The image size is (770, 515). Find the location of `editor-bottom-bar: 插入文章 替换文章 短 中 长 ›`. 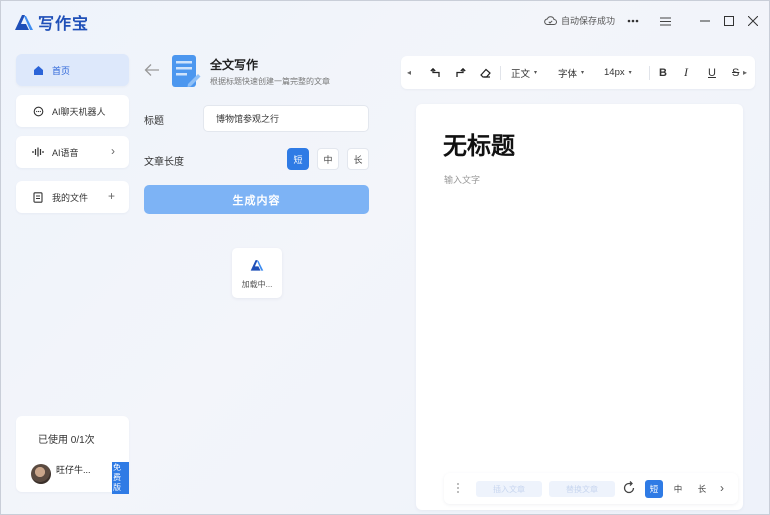

editor-bottom-bar: 插入文章 替换文章 短 中 长 › is located at coordinates (591, 488).